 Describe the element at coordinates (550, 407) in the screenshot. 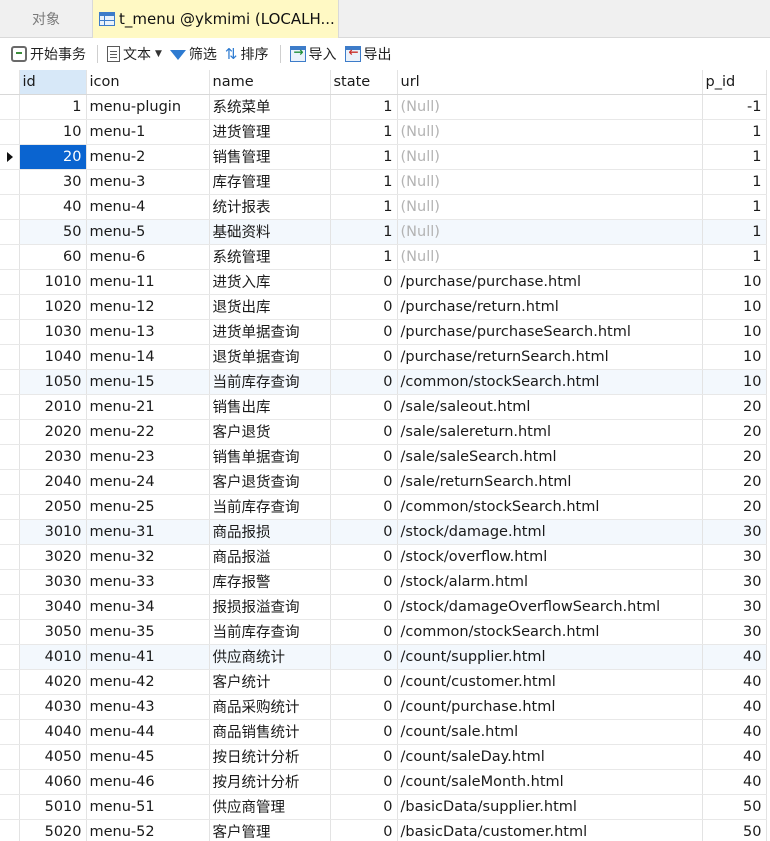

I see `cell-url: /sale/saleout.html` at that location.